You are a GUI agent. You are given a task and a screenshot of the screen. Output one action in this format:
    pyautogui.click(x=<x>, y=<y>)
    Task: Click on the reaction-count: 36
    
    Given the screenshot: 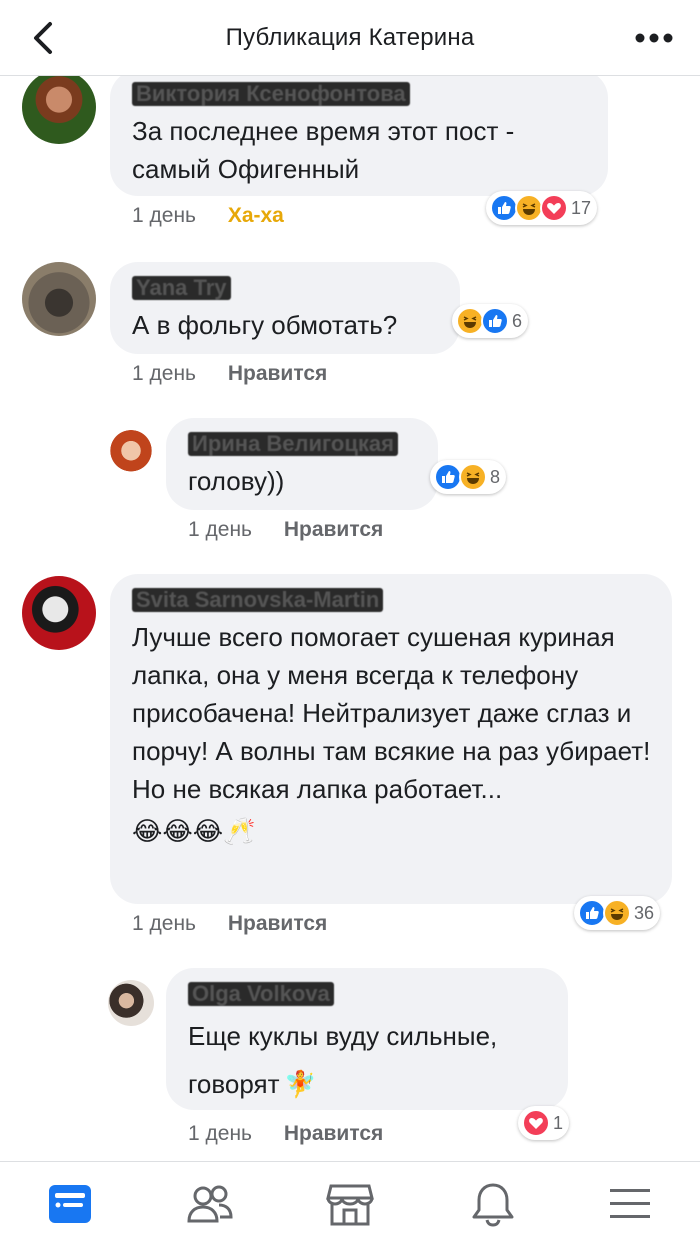 What is the action you would take?
    pyautogui.click(x=644, y=912)
    